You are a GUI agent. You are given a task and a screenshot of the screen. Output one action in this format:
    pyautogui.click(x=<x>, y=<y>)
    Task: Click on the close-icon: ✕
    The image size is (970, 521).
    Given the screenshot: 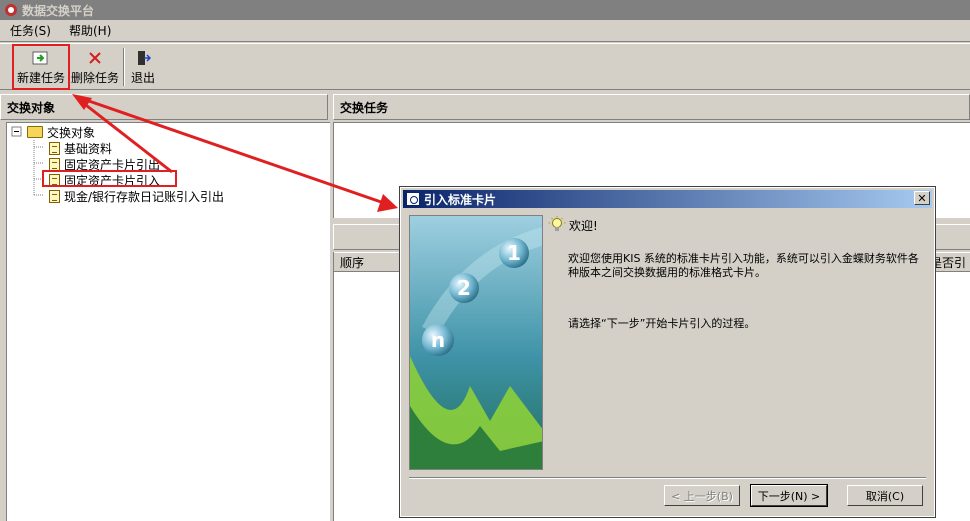 What is the action you would take?
    pyautogui.click(x=922, y=198)
    